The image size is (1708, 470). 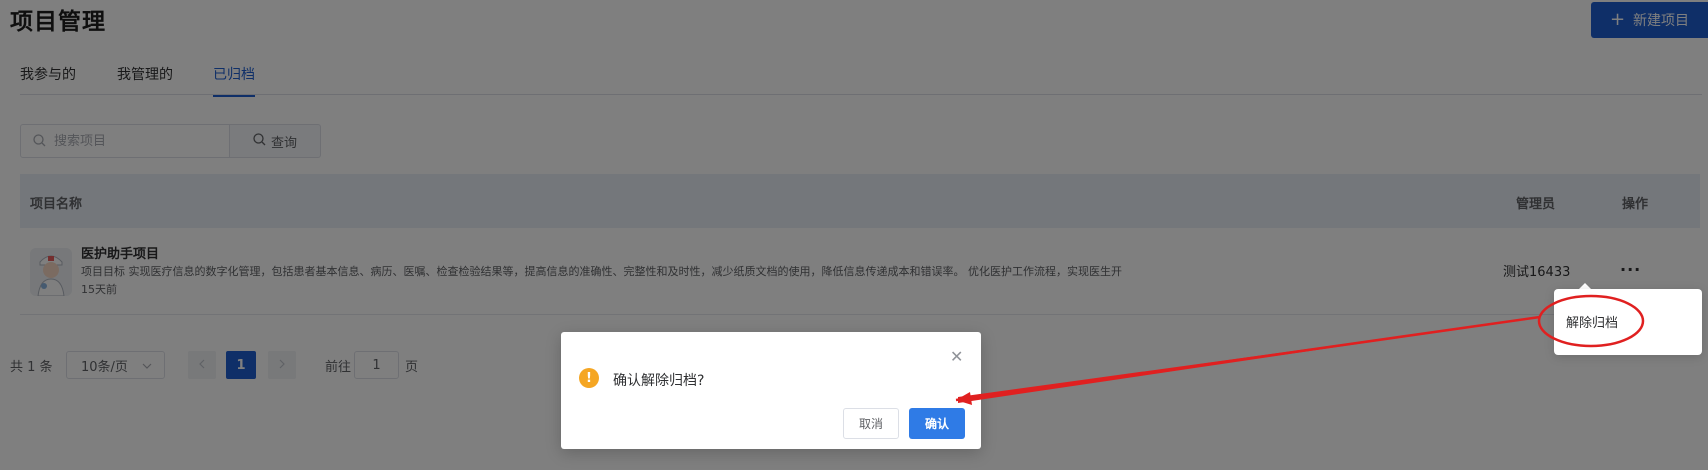 What do you see at coordinates (871, 423) in the screenshot?
I see `cancel-button: 取消` at bounding box center [871, 423].